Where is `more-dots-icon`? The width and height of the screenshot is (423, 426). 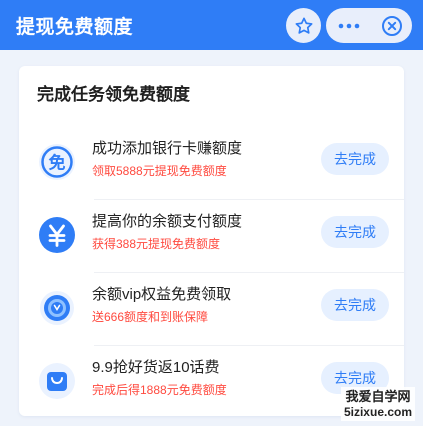 more-dots-icon is located at coordinates (348, 25).